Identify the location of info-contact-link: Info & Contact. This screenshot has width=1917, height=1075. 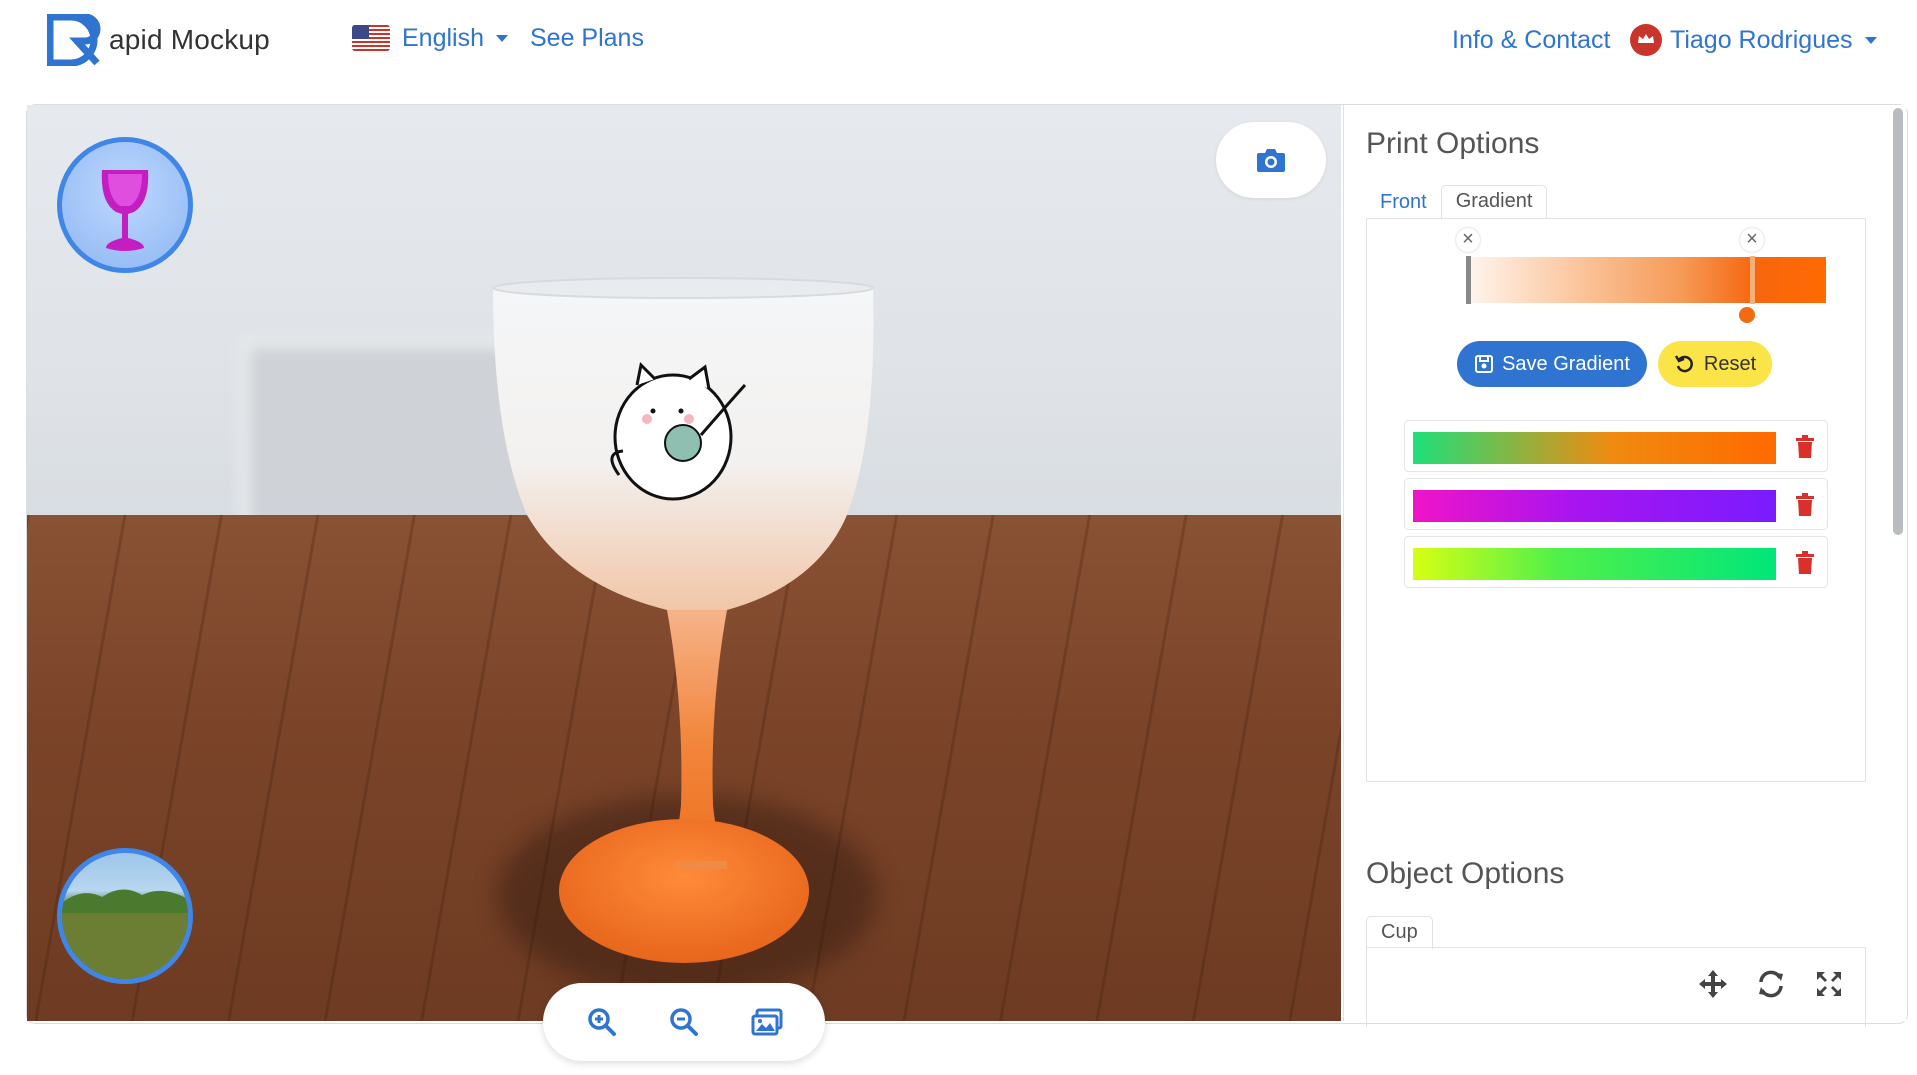
(1531, 40).